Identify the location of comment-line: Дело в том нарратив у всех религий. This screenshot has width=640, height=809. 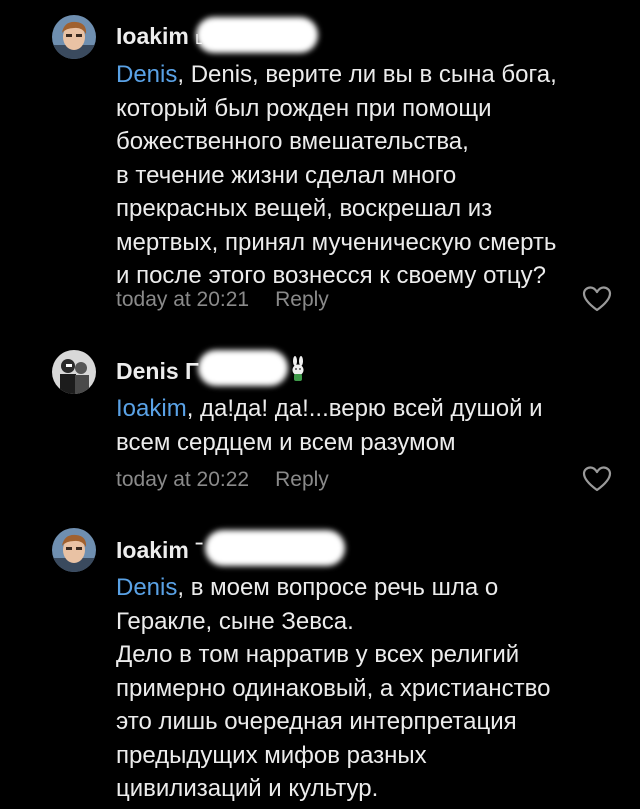
(318, 654).